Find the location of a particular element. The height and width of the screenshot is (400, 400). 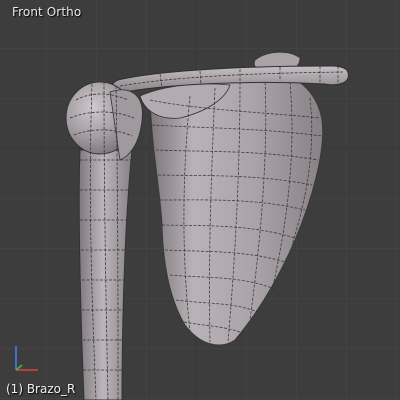

view-name-label: Front Ortho is located at coordinates (47, 12).